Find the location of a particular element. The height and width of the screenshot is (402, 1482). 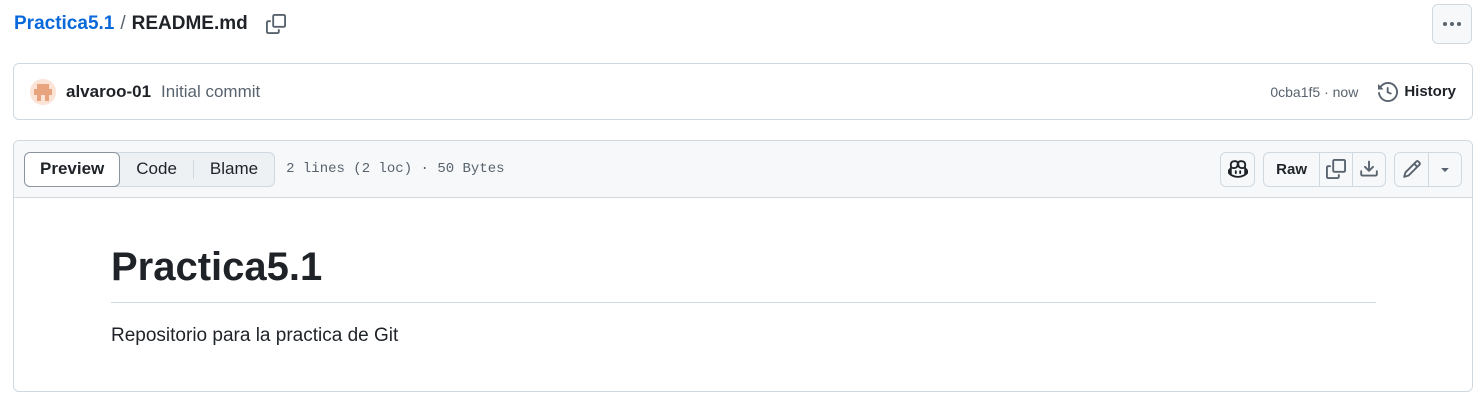

history-button: History is located at coordinates (1417, 91).